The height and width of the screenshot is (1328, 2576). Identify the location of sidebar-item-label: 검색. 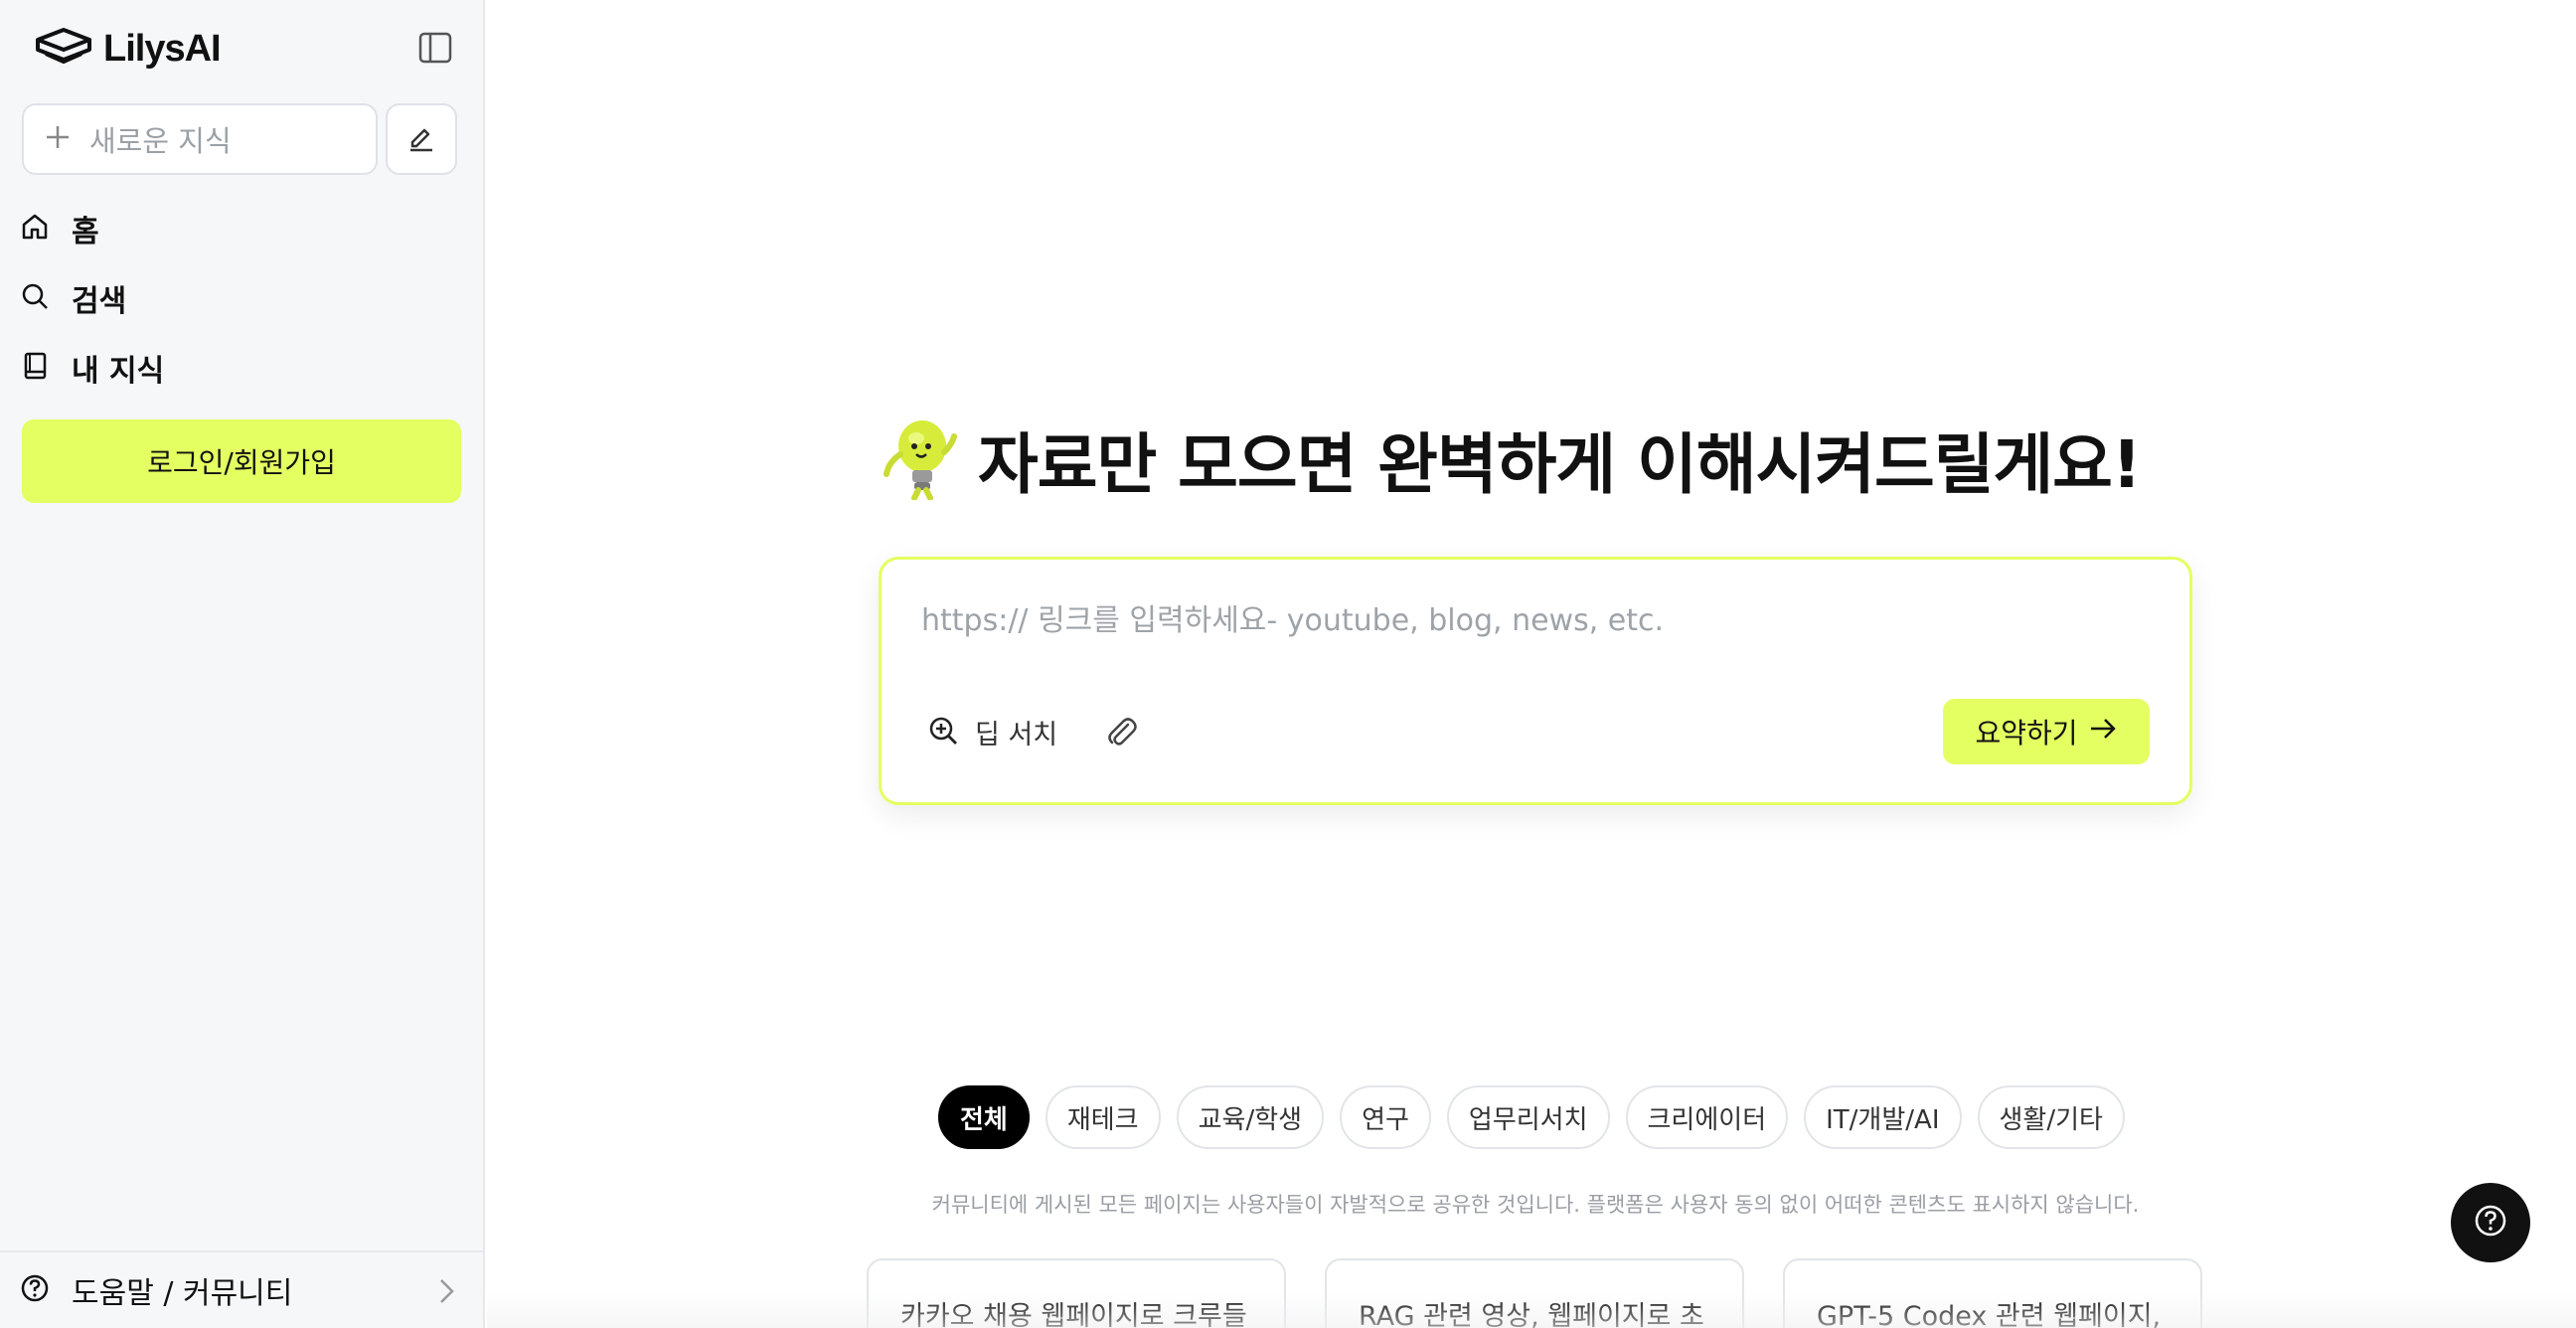
(99, 301).